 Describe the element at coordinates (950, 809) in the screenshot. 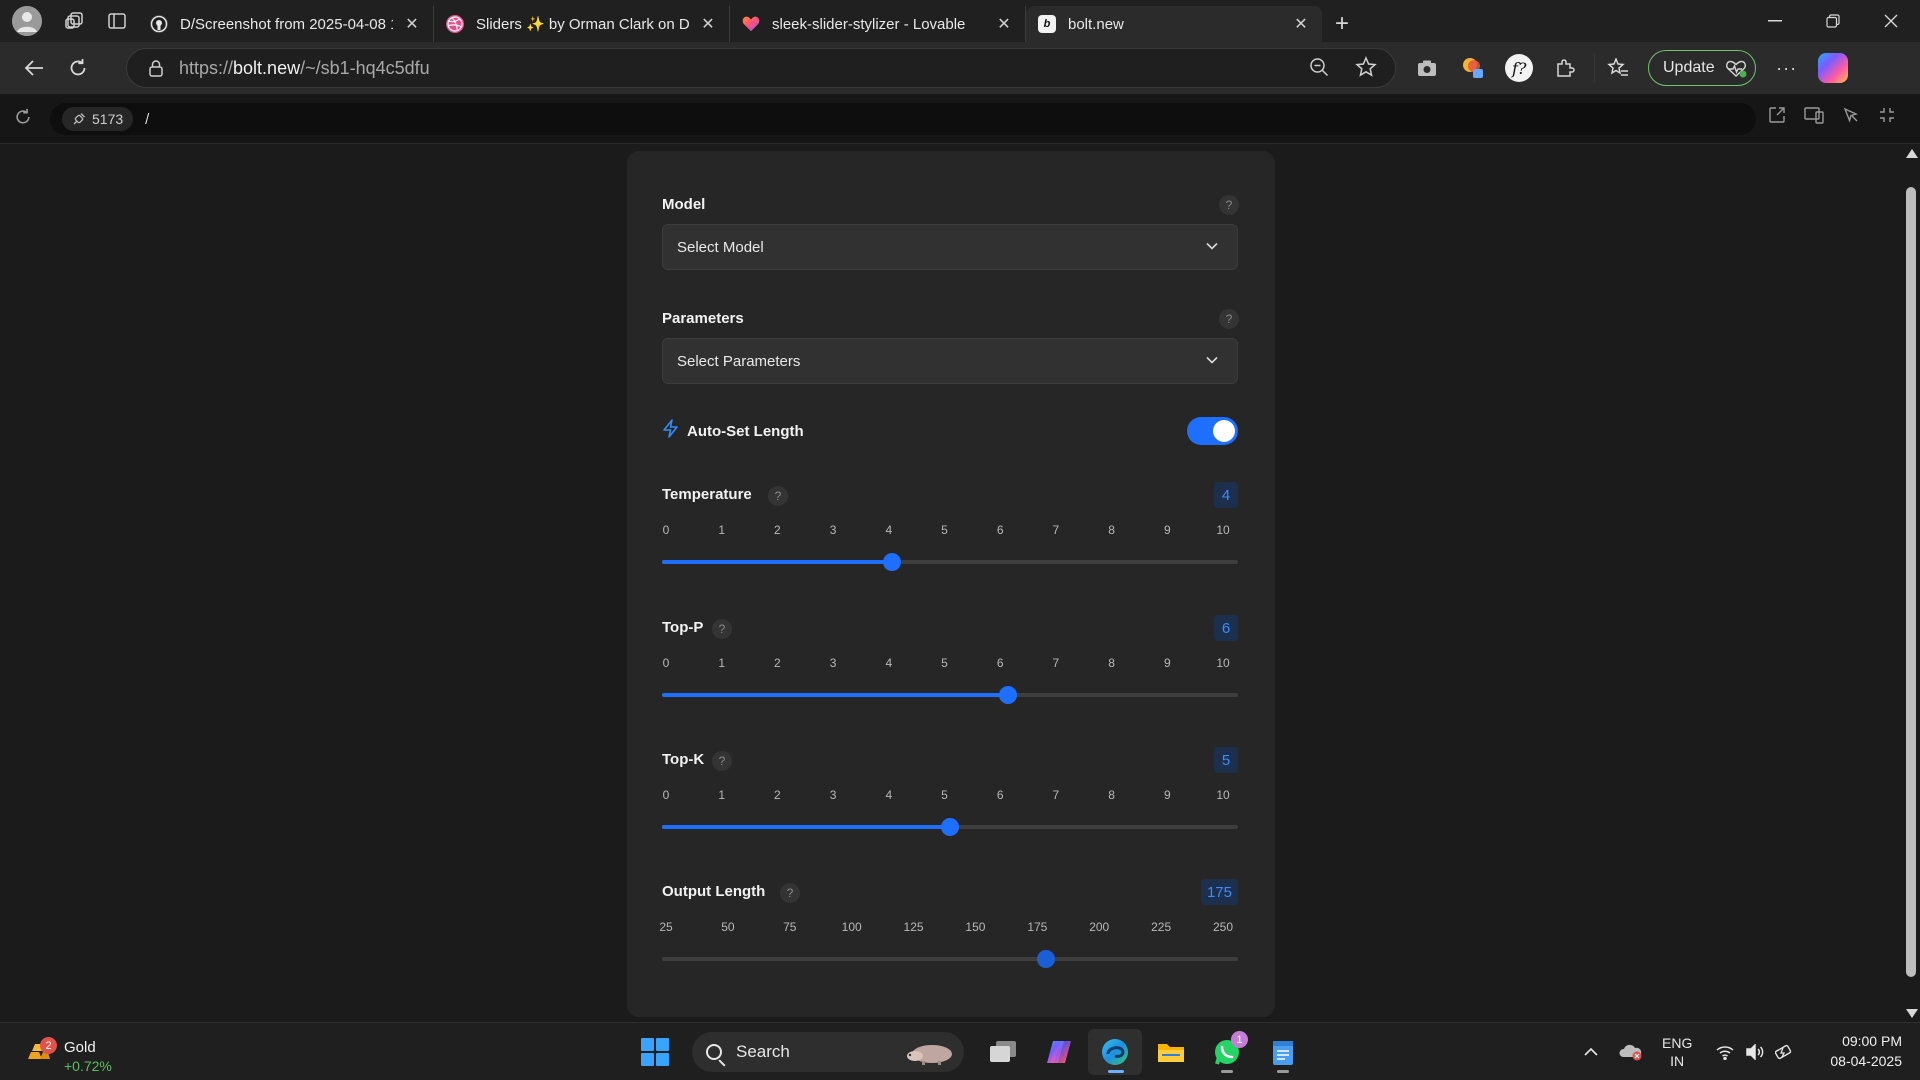

I see `slider-top-k: Top-K? 5 0 1 2 3 4 5 6 7 8 9 10` at that location.